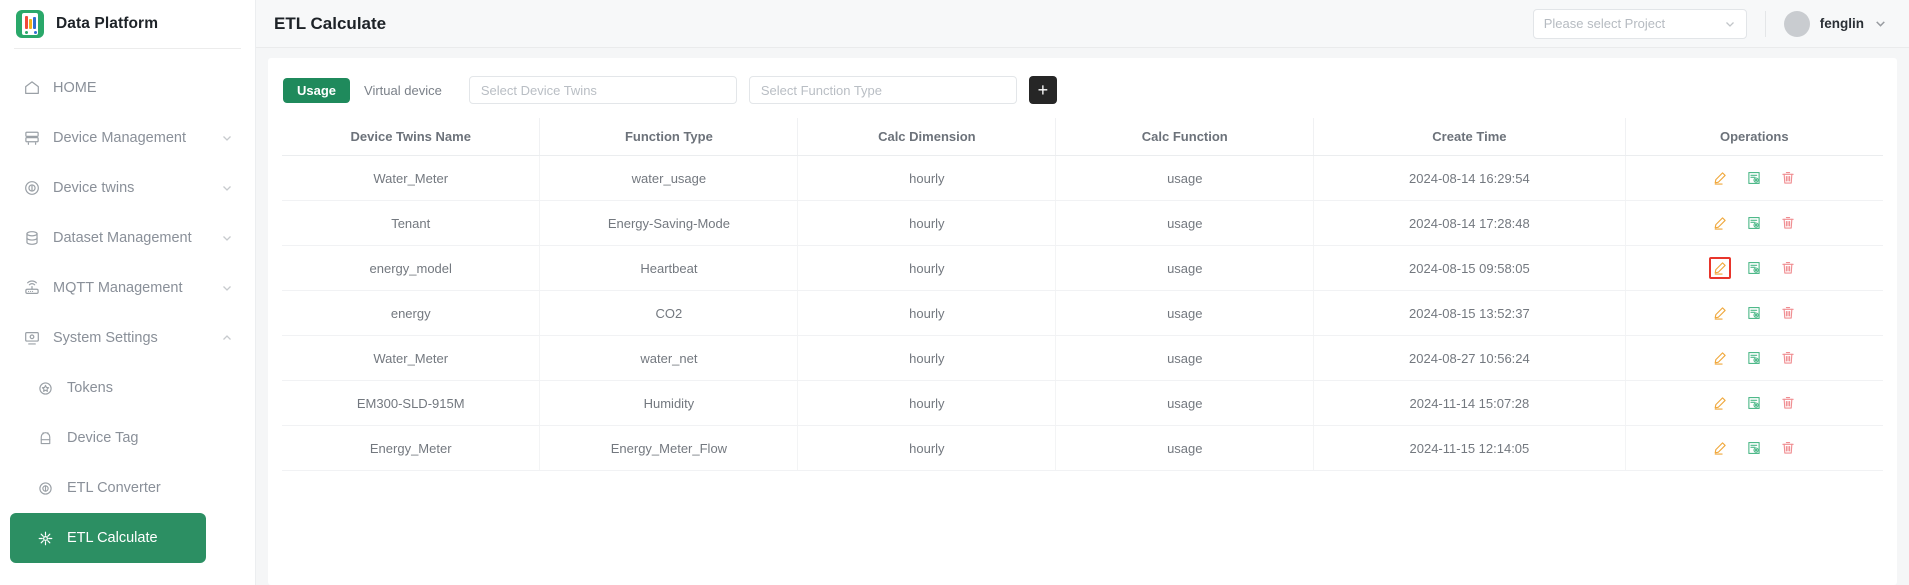 The width and height of the screenshot is (1909, 585). Describe the element at coordinates (119, 138) in the screenshot. I see `sidebar-item-label: Device Management` at that location.